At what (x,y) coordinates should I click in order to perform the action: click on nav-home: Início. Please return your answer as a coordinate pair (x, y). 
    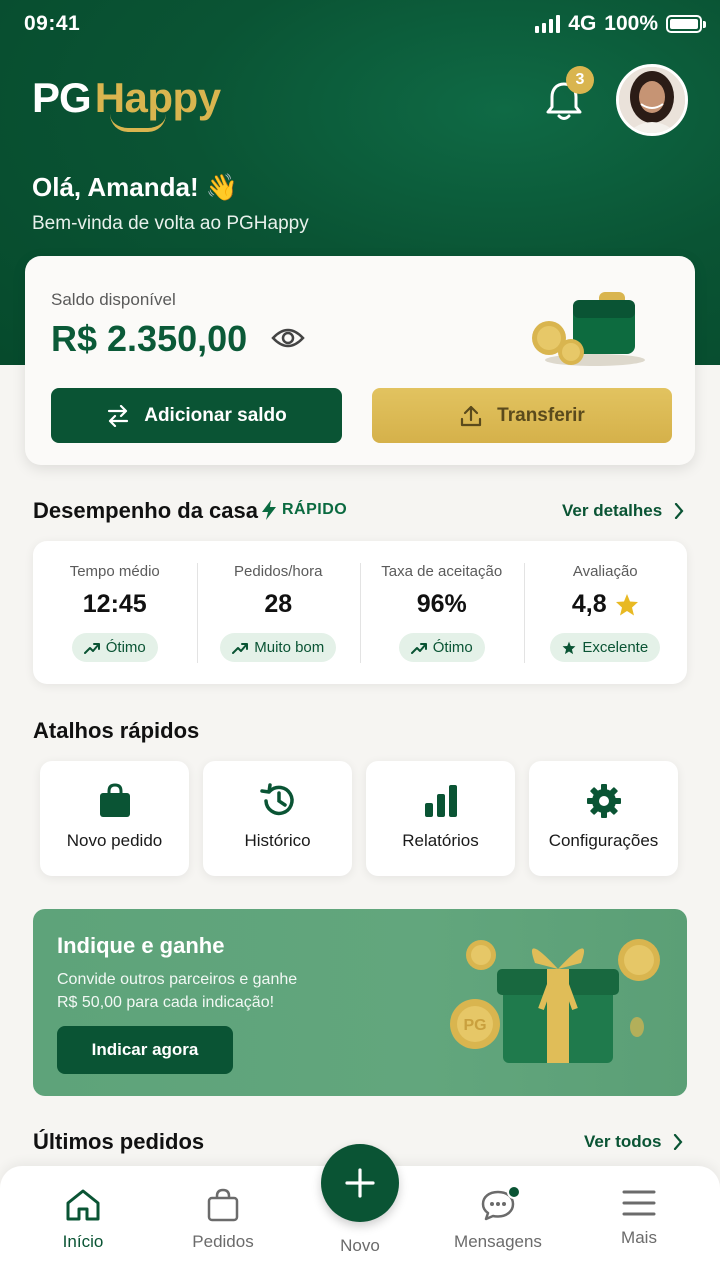
    Looking at the image, I should click on (83, 1220).